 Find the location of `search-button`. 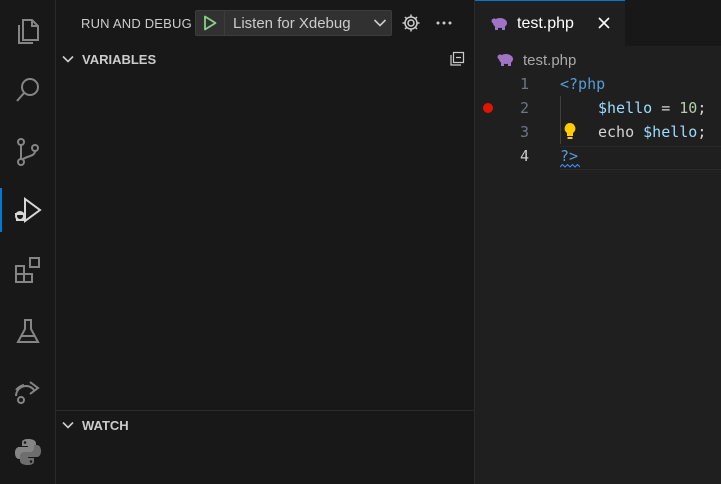

search-button is located at coordinates (27, 90).